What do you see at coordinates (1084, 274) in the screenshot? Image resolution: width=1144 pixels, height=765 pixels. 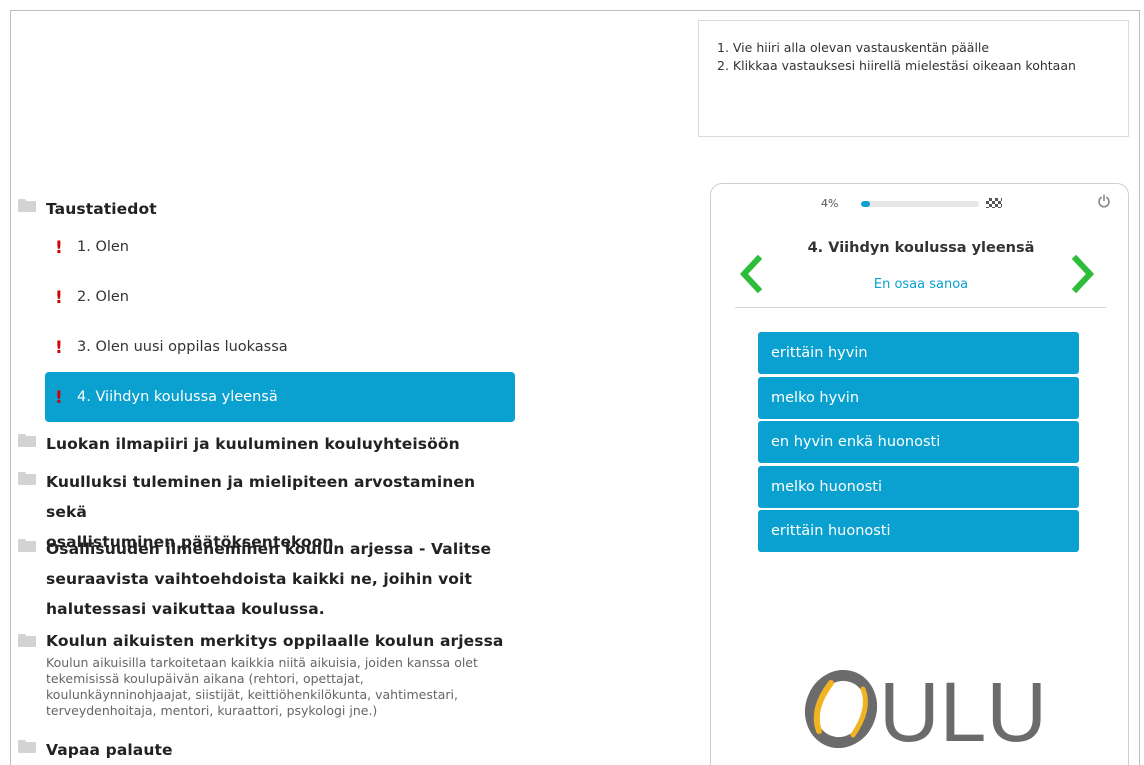 I see `chevron-right-icon` at bounding box center [1084, 274].